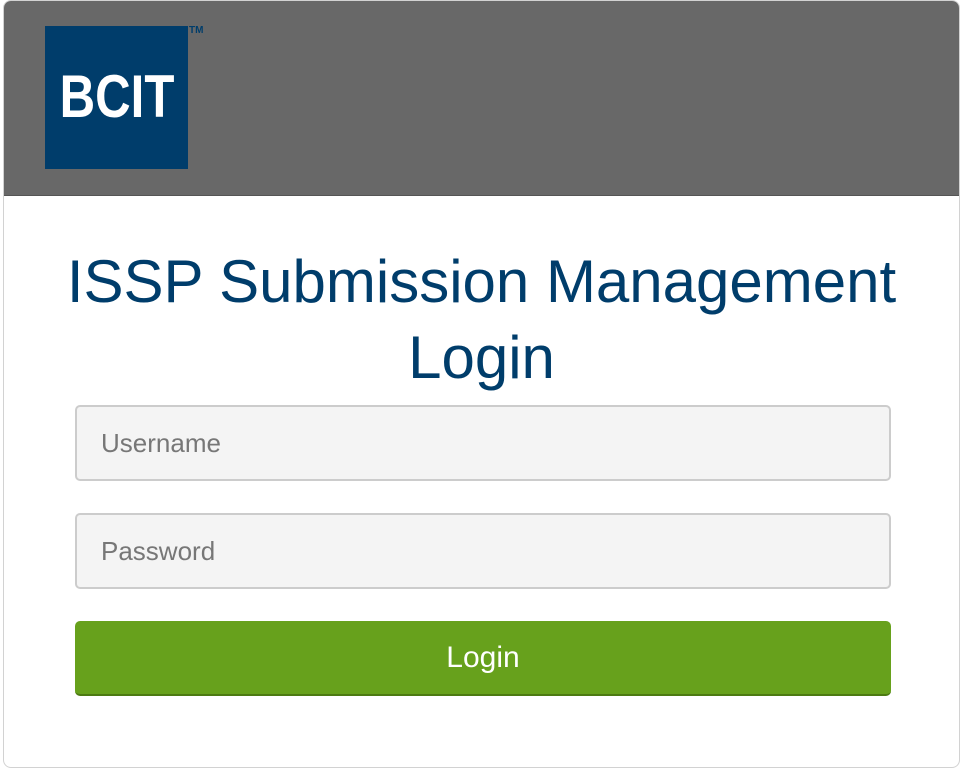 Image resolution: width=966 pixels, height=782 pixels. I want to click on login-button: Login, so click(483, 658).